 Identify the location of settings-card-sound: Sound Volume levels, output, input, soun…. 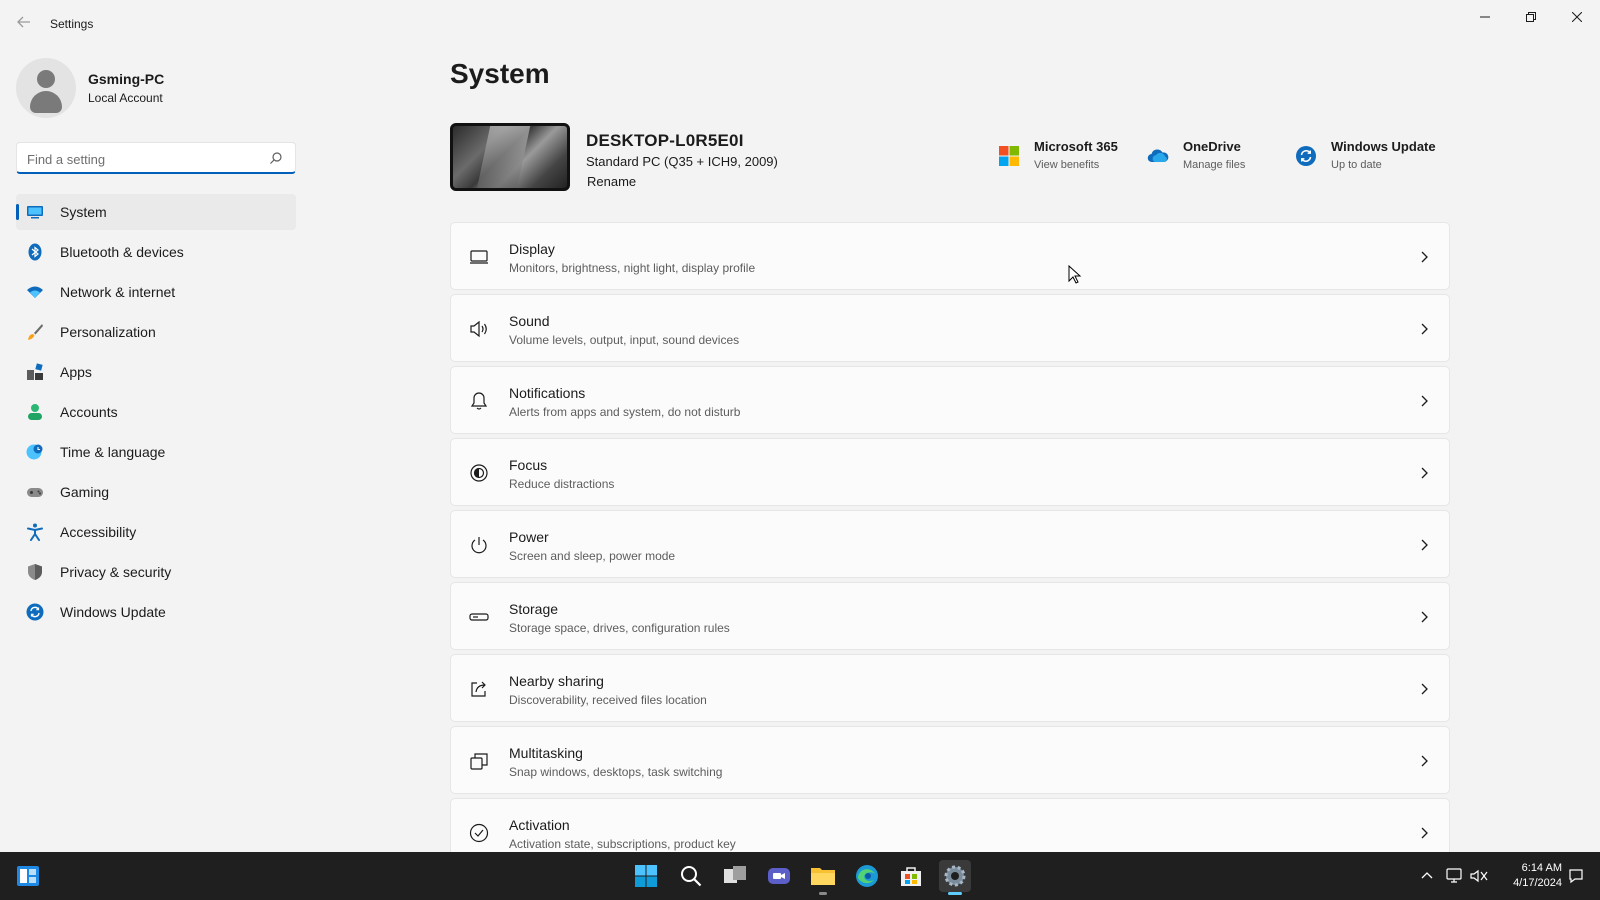
(950, 328).